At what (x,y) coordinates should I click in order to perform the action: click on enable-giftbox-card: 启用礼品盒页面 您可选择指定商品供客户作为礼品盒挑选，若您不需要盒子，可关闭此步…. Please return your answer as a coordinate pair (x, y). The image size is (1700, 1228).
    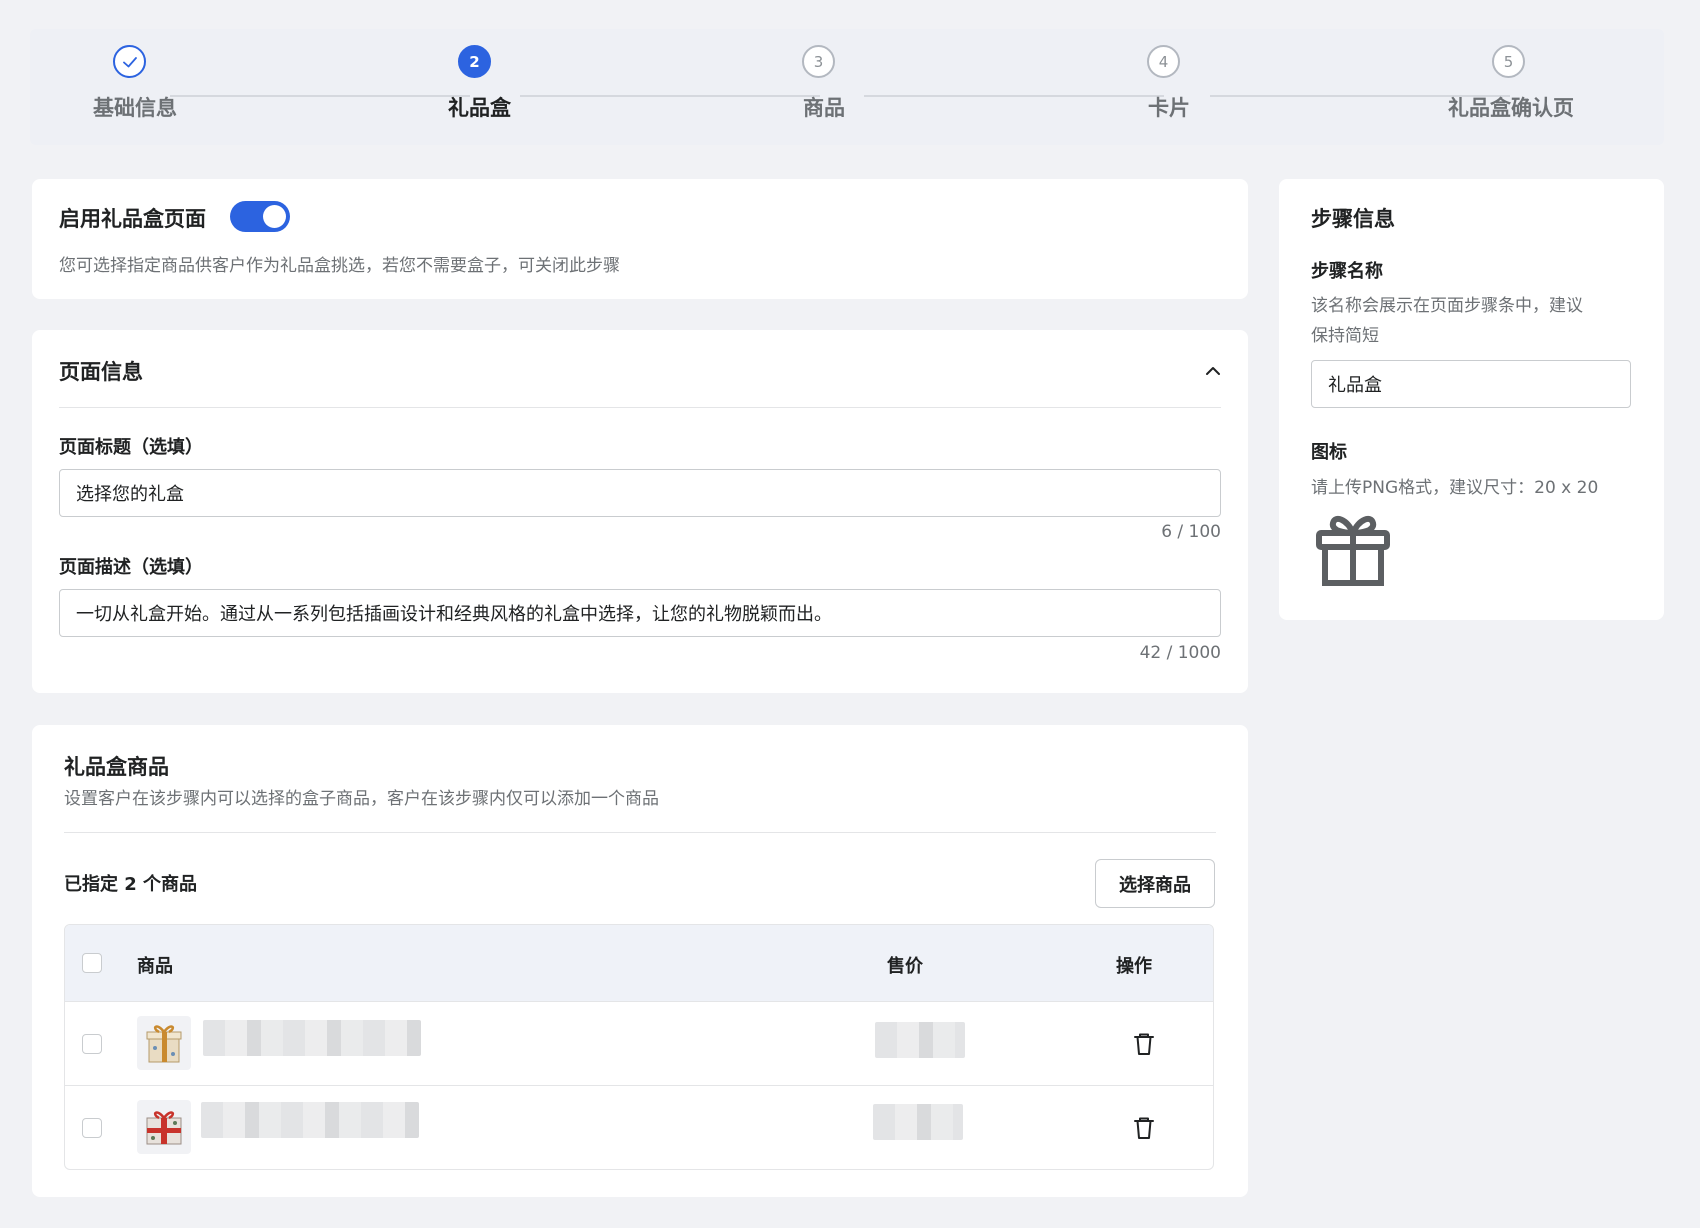
    Looking at the image, I should click on (640, 239).